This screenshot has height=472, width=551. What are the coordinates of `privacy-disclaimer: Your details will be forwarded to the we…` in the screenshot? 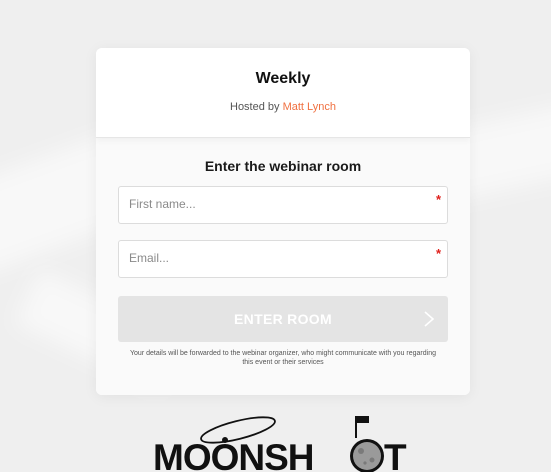 It's located at (283, 358).